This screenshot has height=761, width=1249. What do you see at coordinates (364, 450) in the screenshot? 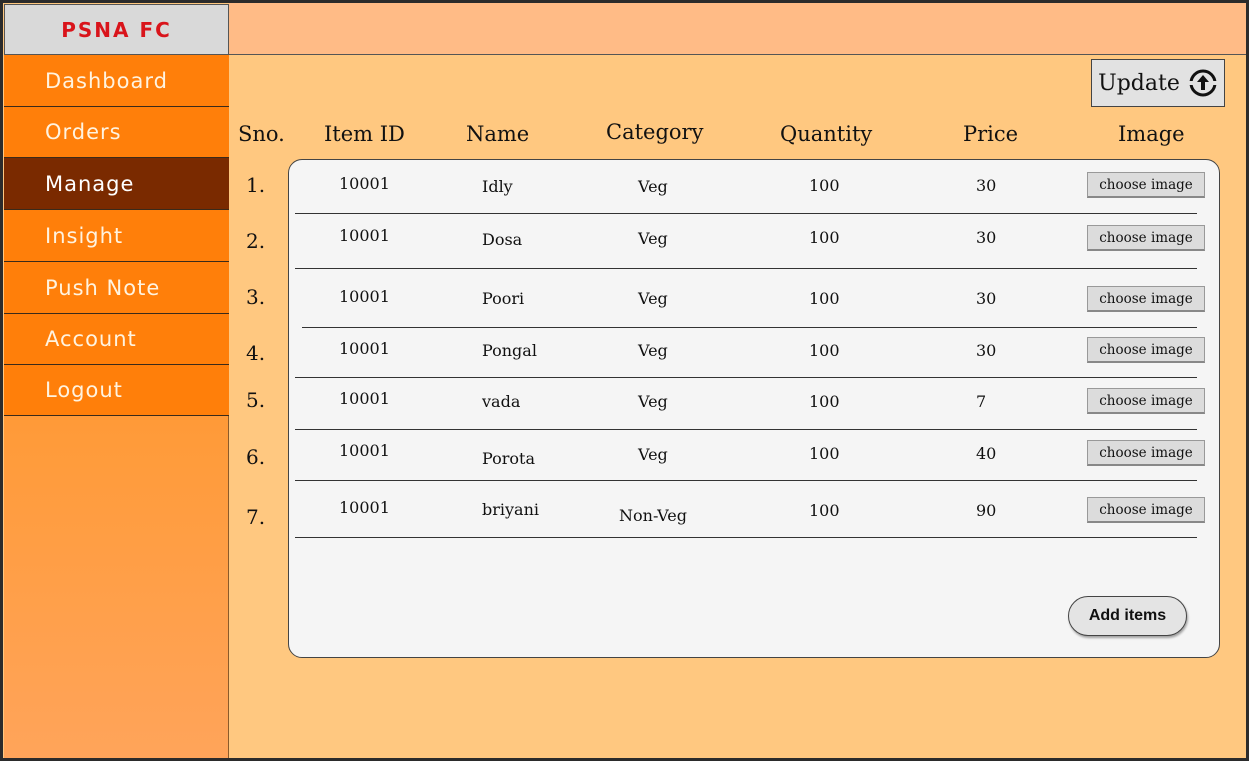
I see `row-6-item-id: 10001` at bounding box center [364, 450].